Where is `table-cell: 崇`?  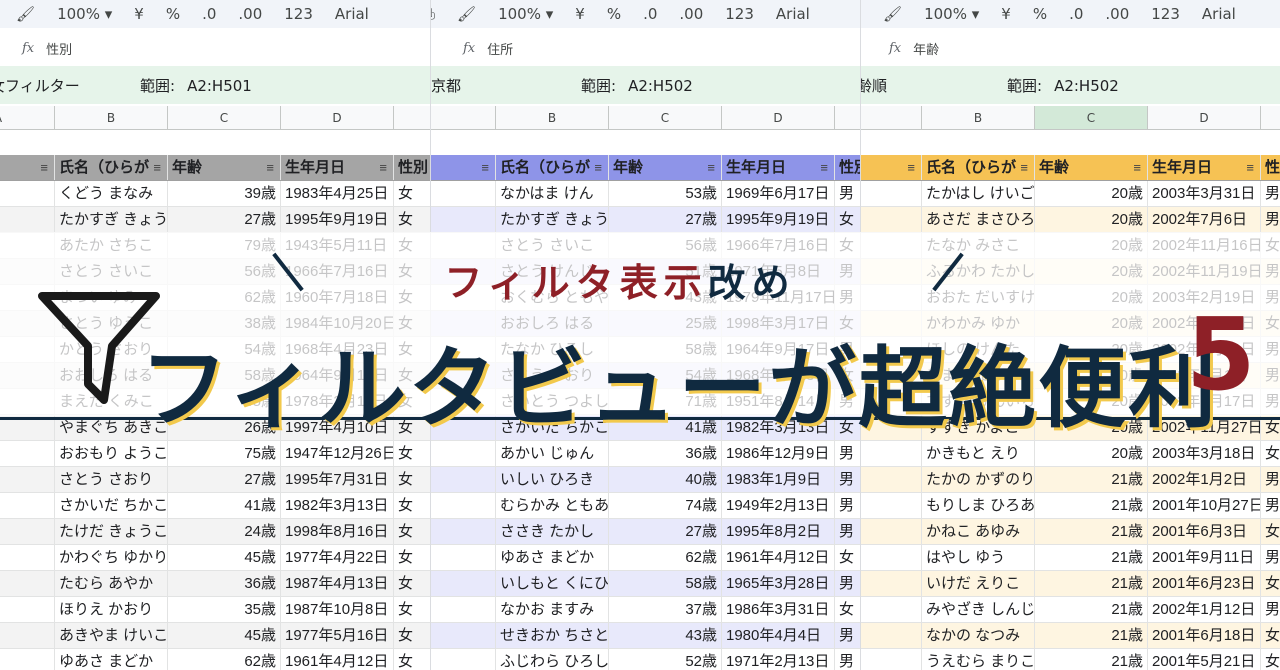
table-cell: 崇 is located at coordinates (463, 531).